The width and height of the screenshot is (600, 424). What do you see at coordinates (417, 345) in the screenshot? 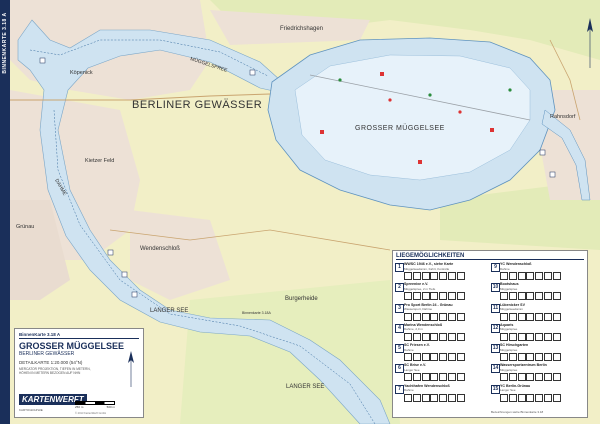
I see `entry-name: SC Friesen e.V.` at bounding box center [417, 345].